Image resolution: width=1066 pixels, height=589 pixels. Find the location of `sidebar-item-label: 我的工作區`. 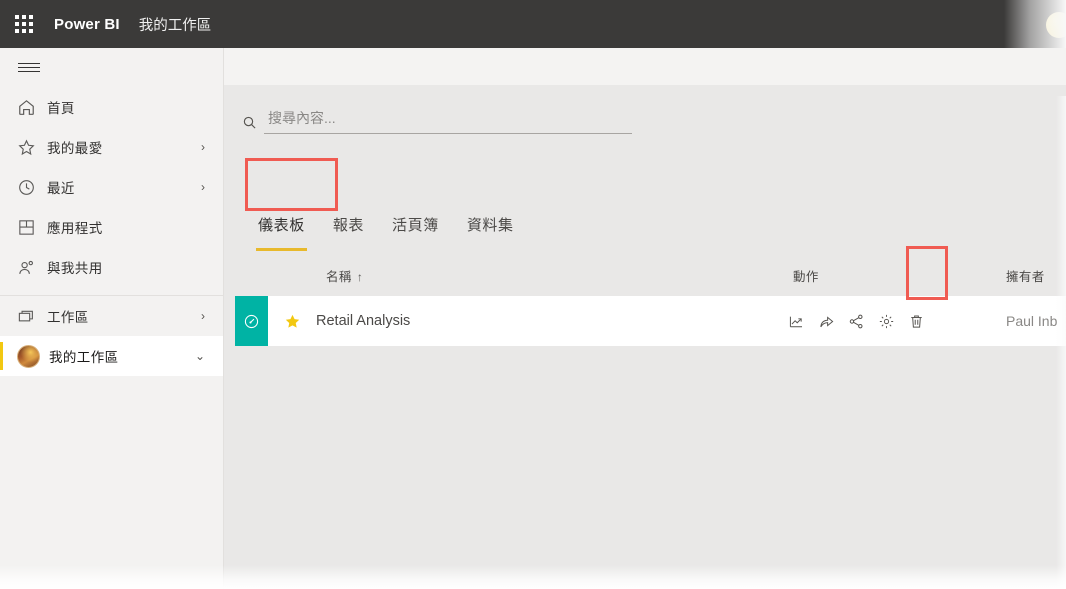

sidebar-item-label: 我的工作區 is located at coordinates (84, 357).